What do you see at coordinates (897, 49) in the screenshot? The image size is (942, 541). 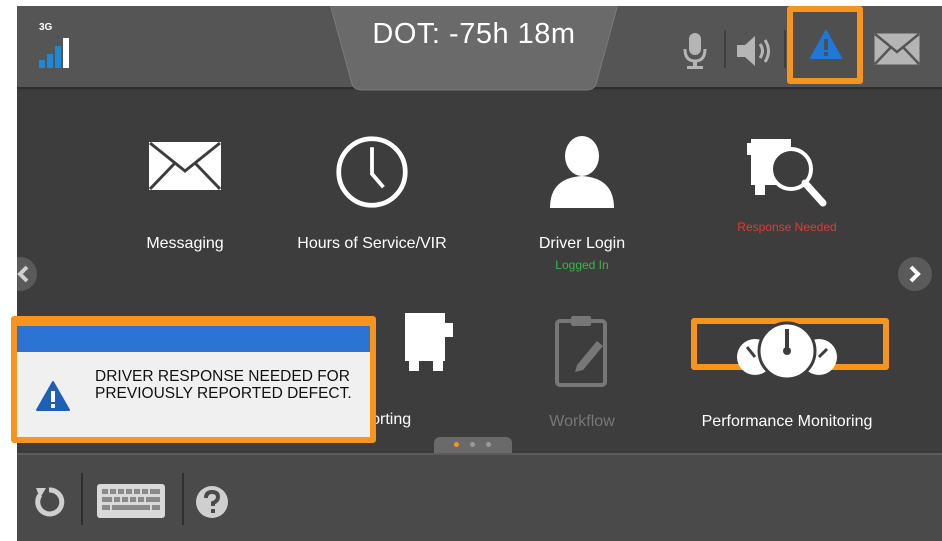 I see `mail-icon` at bounding box center [897, 49].